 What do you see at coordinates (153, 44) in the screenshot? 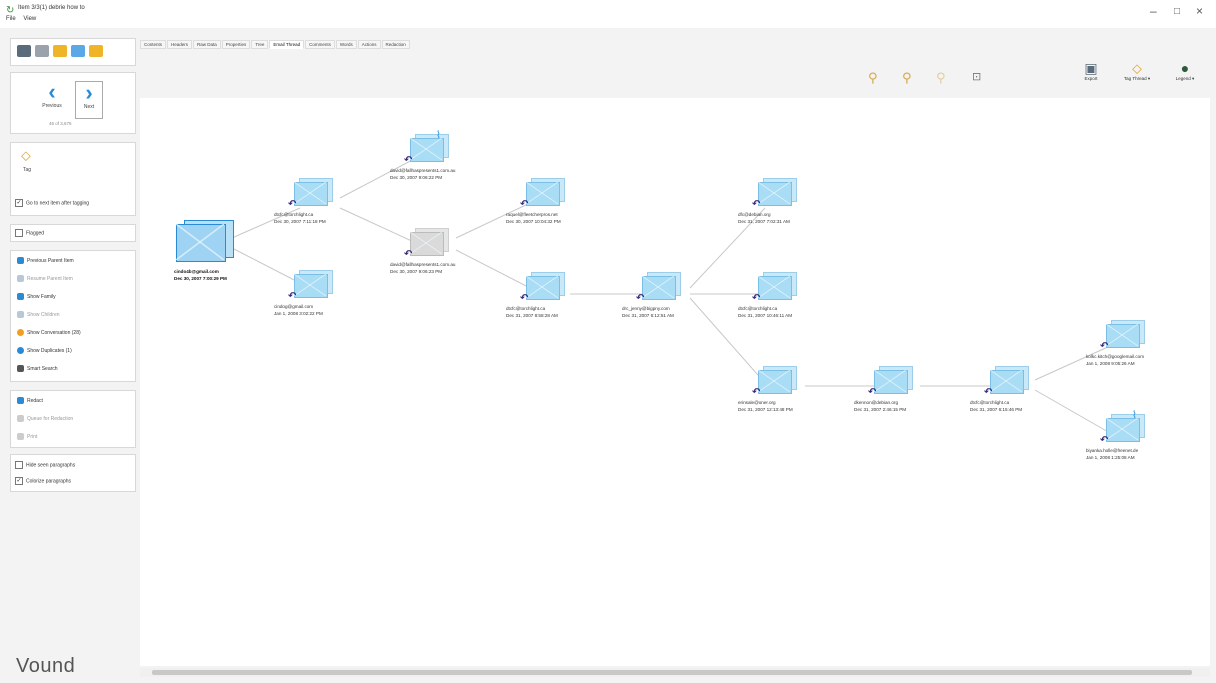
I see `tab-contents: Contents` at bounding box center [153, 44].